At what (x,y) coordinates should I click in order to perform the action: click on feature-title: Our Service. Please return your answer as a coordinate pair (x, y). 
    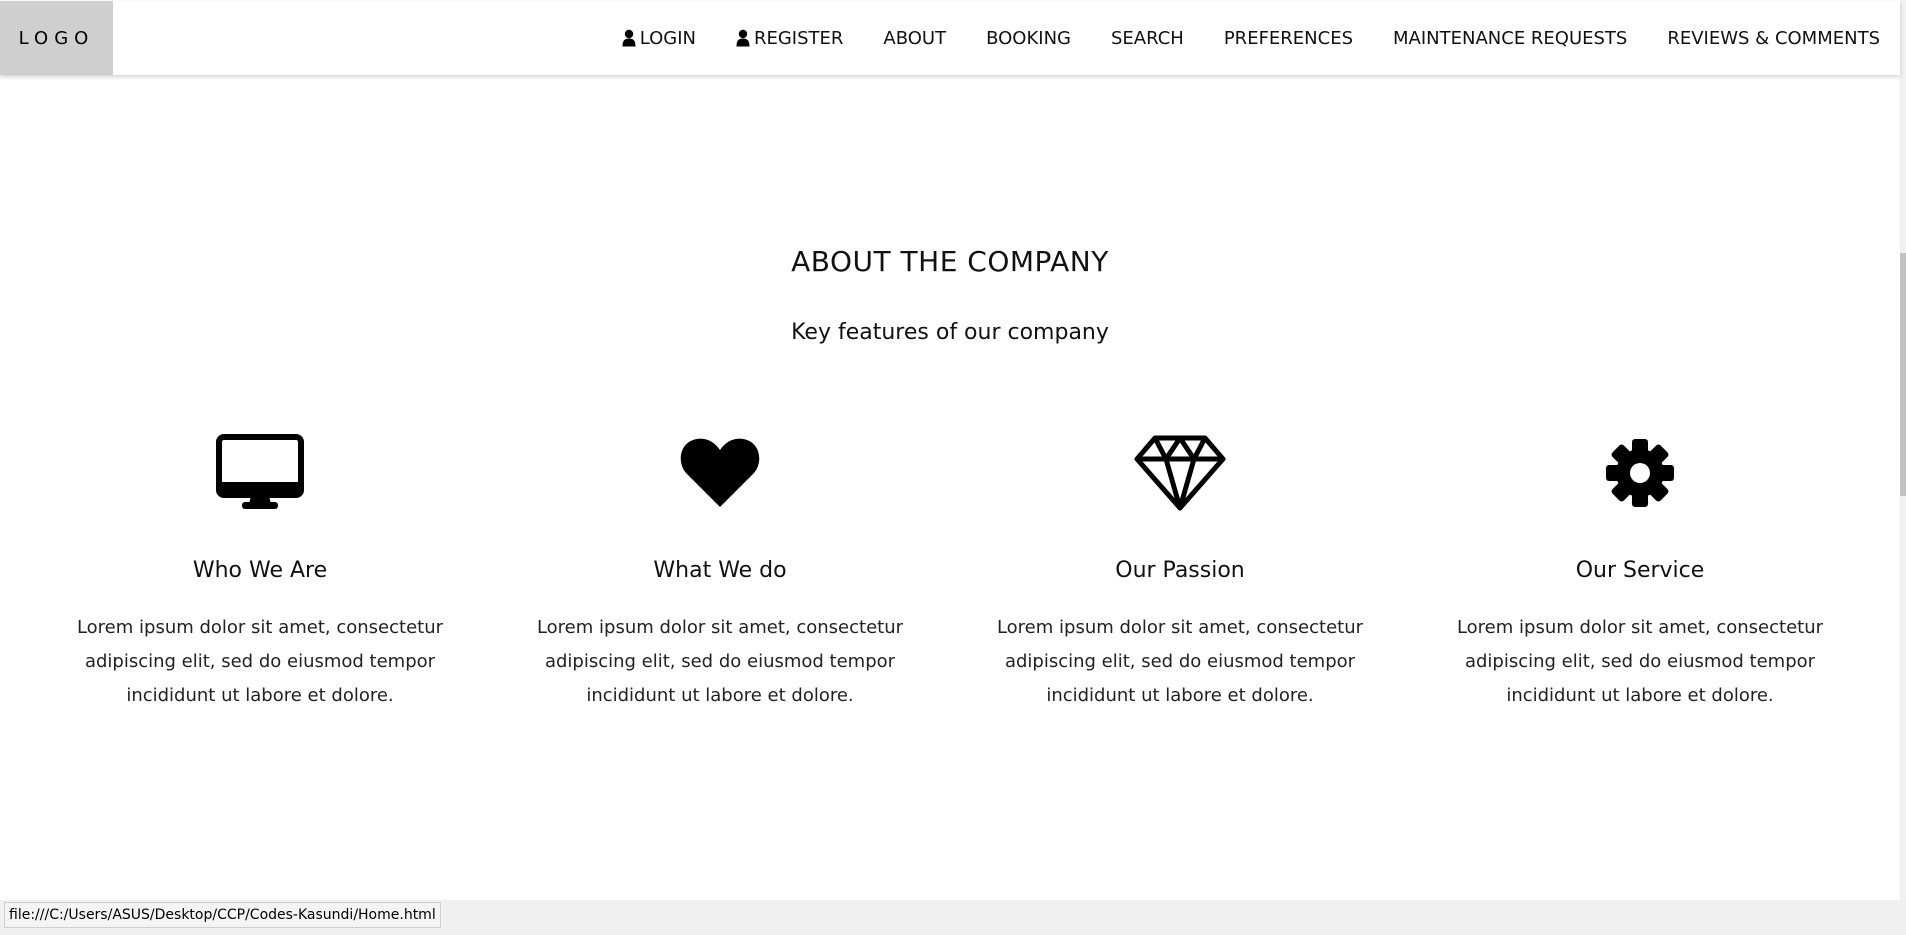
    Looking at the image, I should click on (1640, 570).